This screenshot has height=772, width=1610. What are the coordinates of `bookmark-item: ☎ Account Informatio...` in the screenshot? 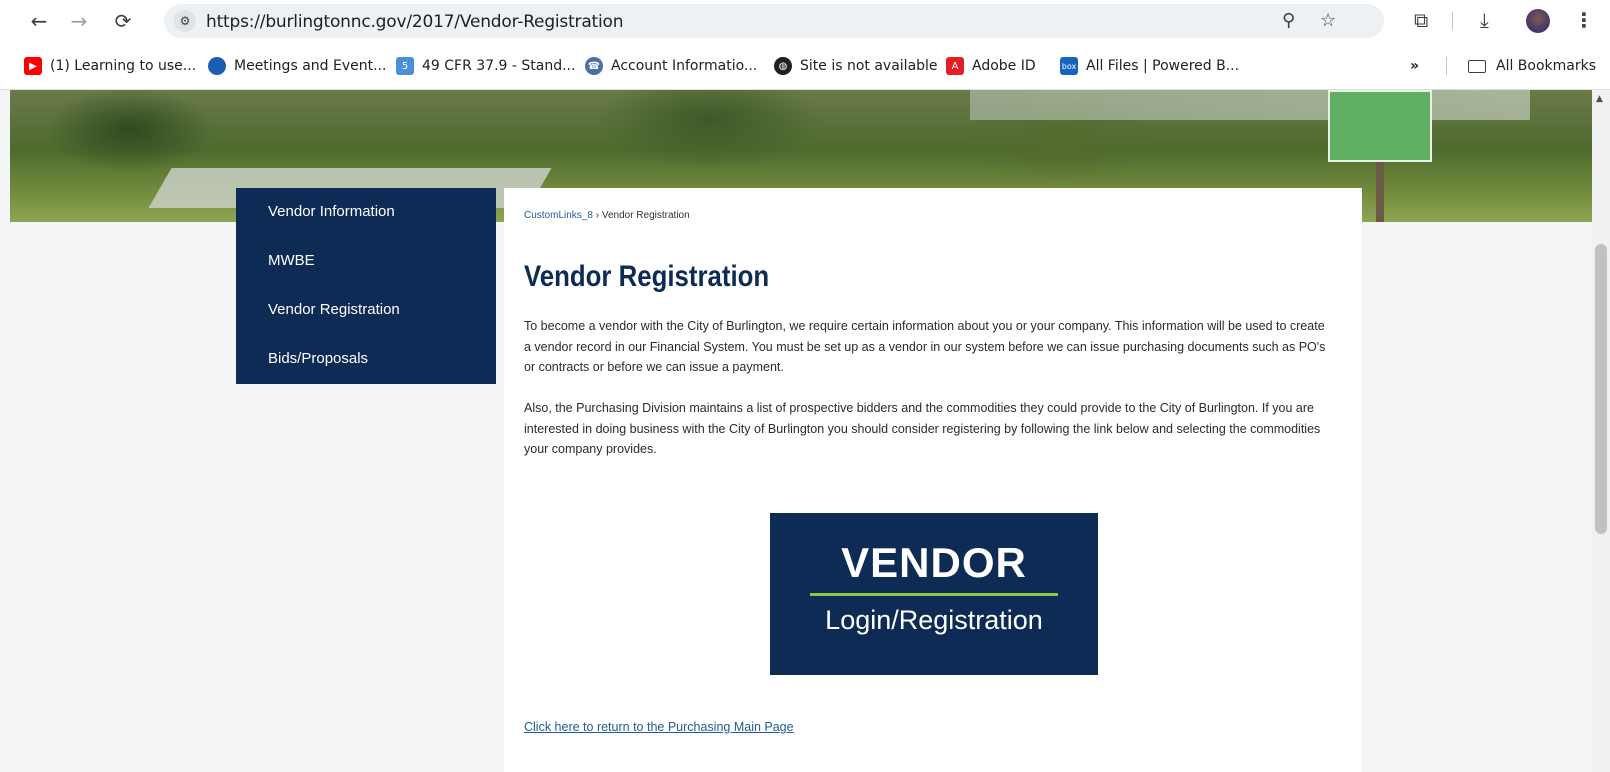 It's located at (671, 66).